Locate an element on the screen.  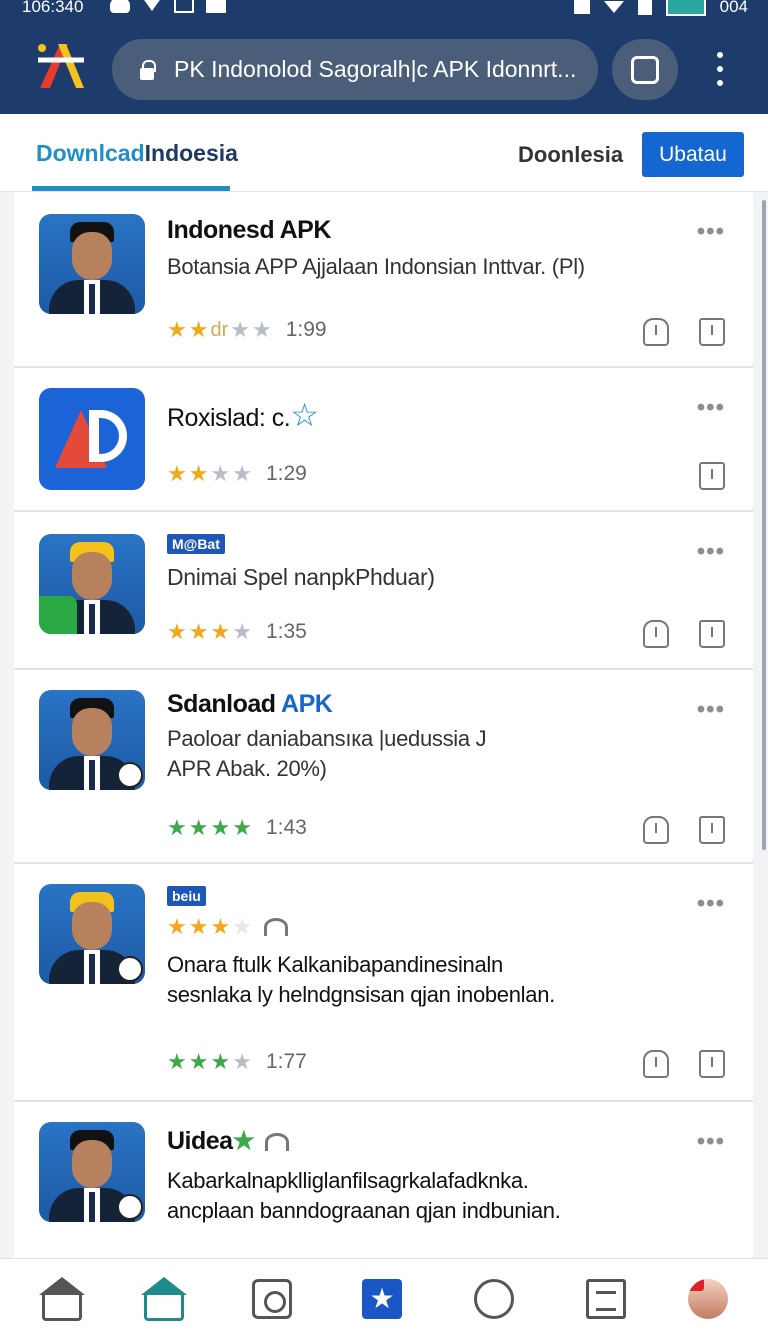
cell-icon is located at coordinates (644, 7).